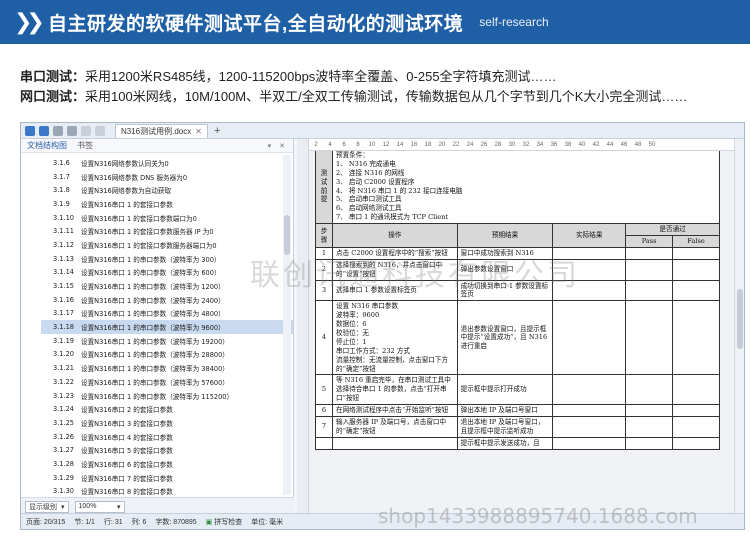  What do you see at coordinates (127, 410) in the screenshot?
I see `outline-item-text: 设置N316串口 2 的套接口参数` at bounding box center [127, 410].